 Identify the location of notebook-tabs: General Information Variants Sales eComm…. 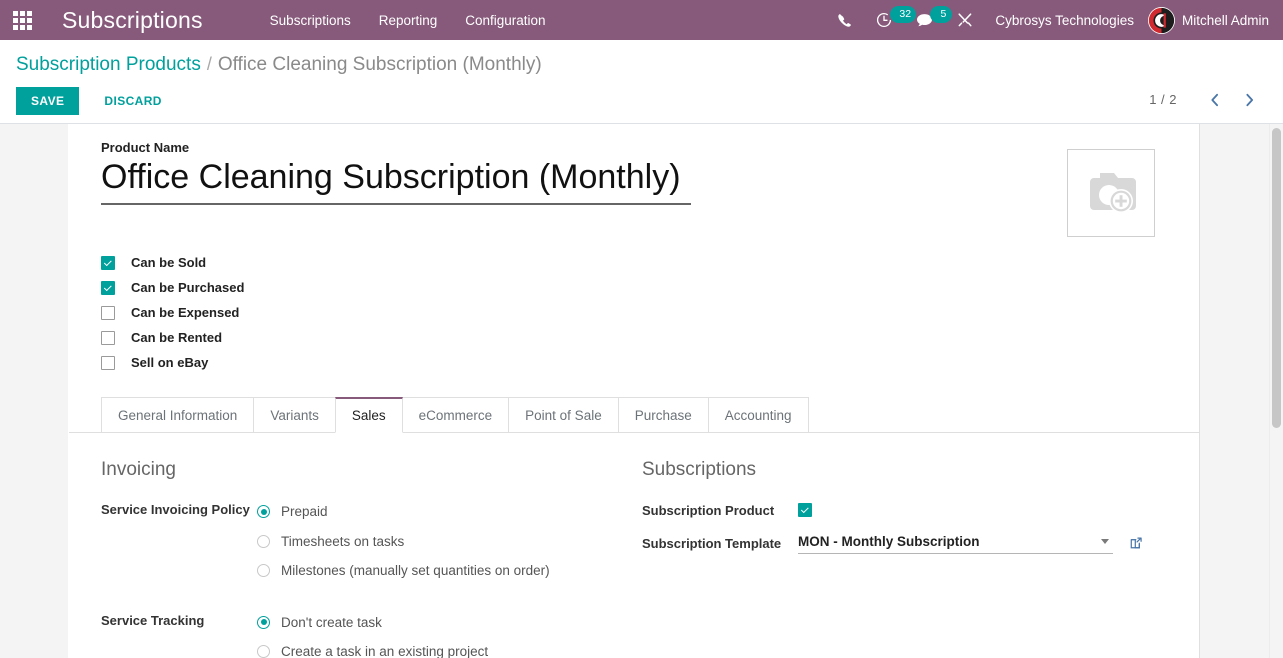
(634, 415).